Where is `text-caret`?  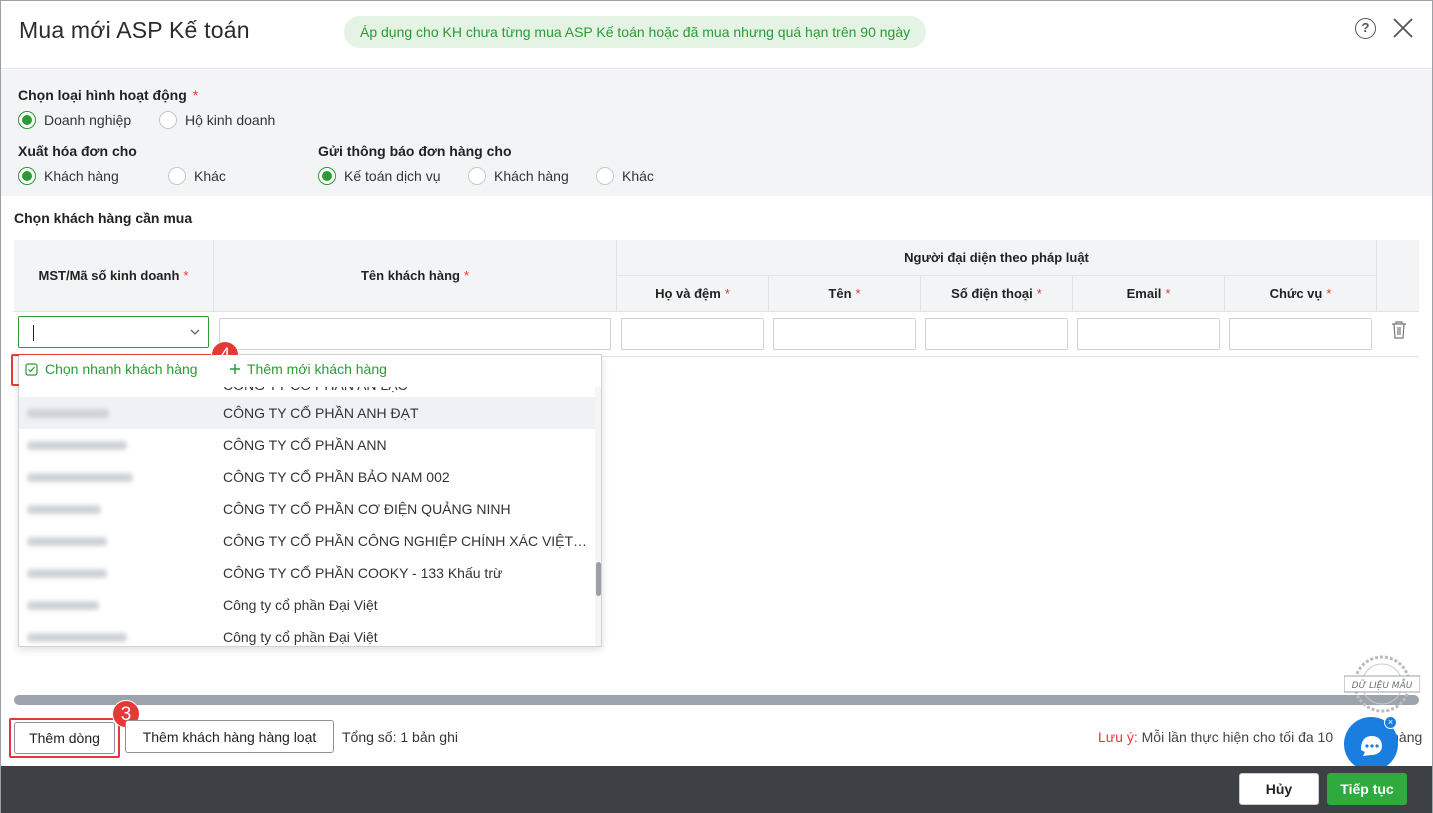
text-caret is located at coordinates (33, 333).